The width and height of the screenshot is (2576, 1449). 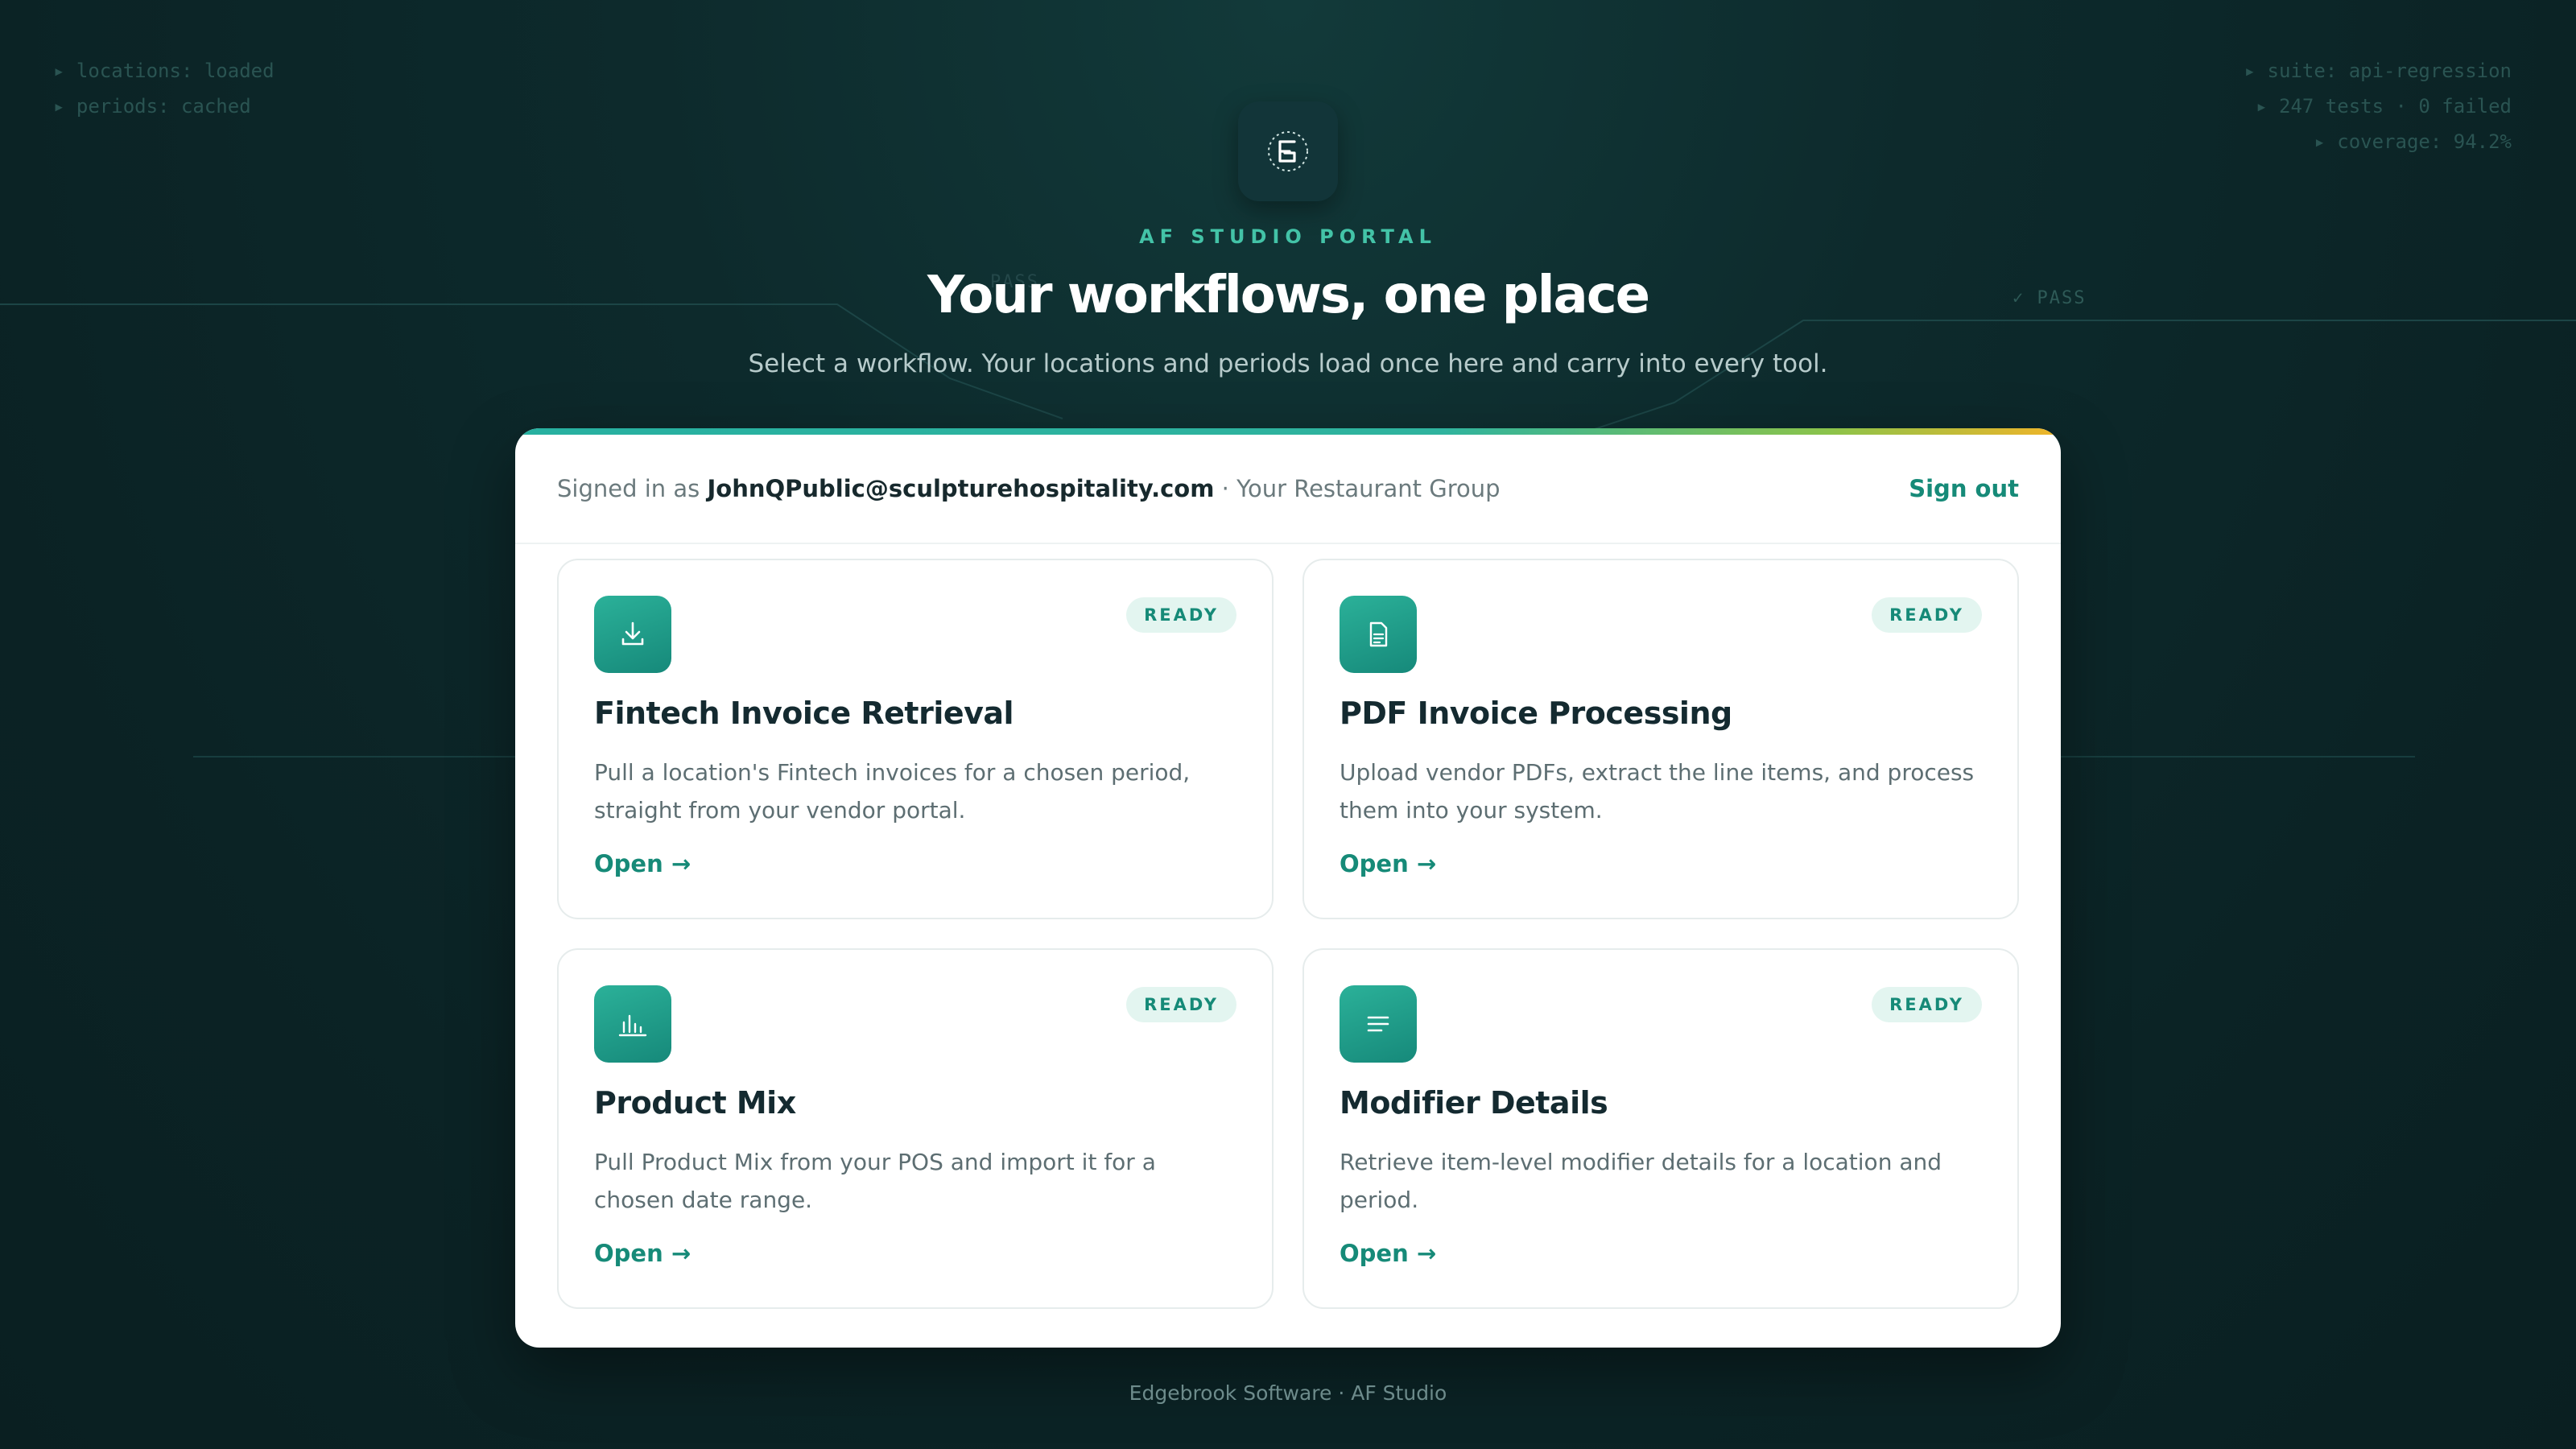 What do you see at coordinates (152, 106) in the screenshot?
I see `terminal-line: ▸ periods: cached` at bounding box center [152, 106].